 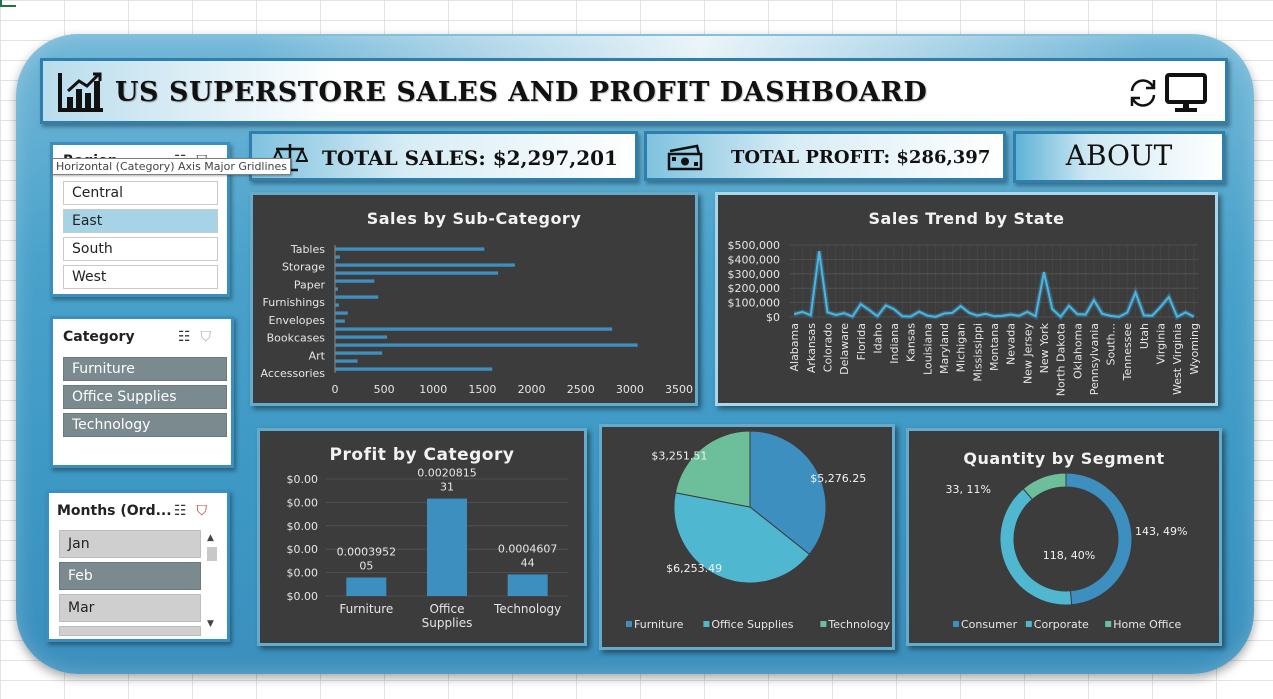 I want to click on region-item-central: Central, so click(x=140, y=193).